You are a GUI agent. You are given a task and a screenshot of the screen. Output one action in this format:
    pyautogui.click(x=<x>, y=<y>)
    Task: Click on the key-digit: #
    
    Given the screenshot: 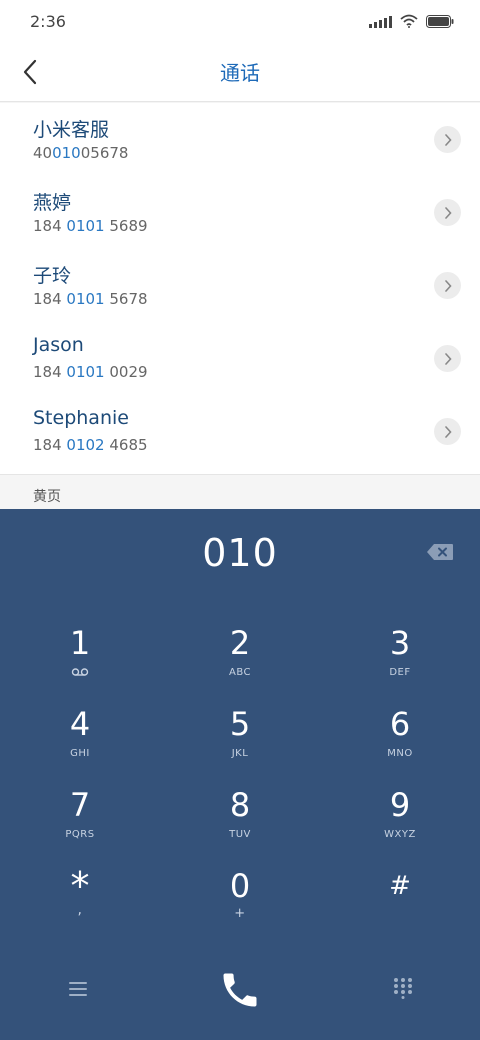 What is the action you would take?
    pyautogui.click(x=400, y=886)
    